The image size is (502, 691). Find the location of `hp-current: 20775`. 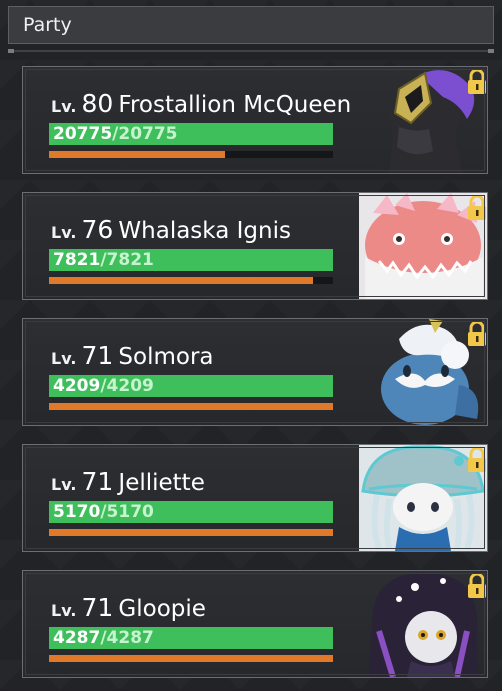

hp-current: 20775 is located at coordinates (83, 134).